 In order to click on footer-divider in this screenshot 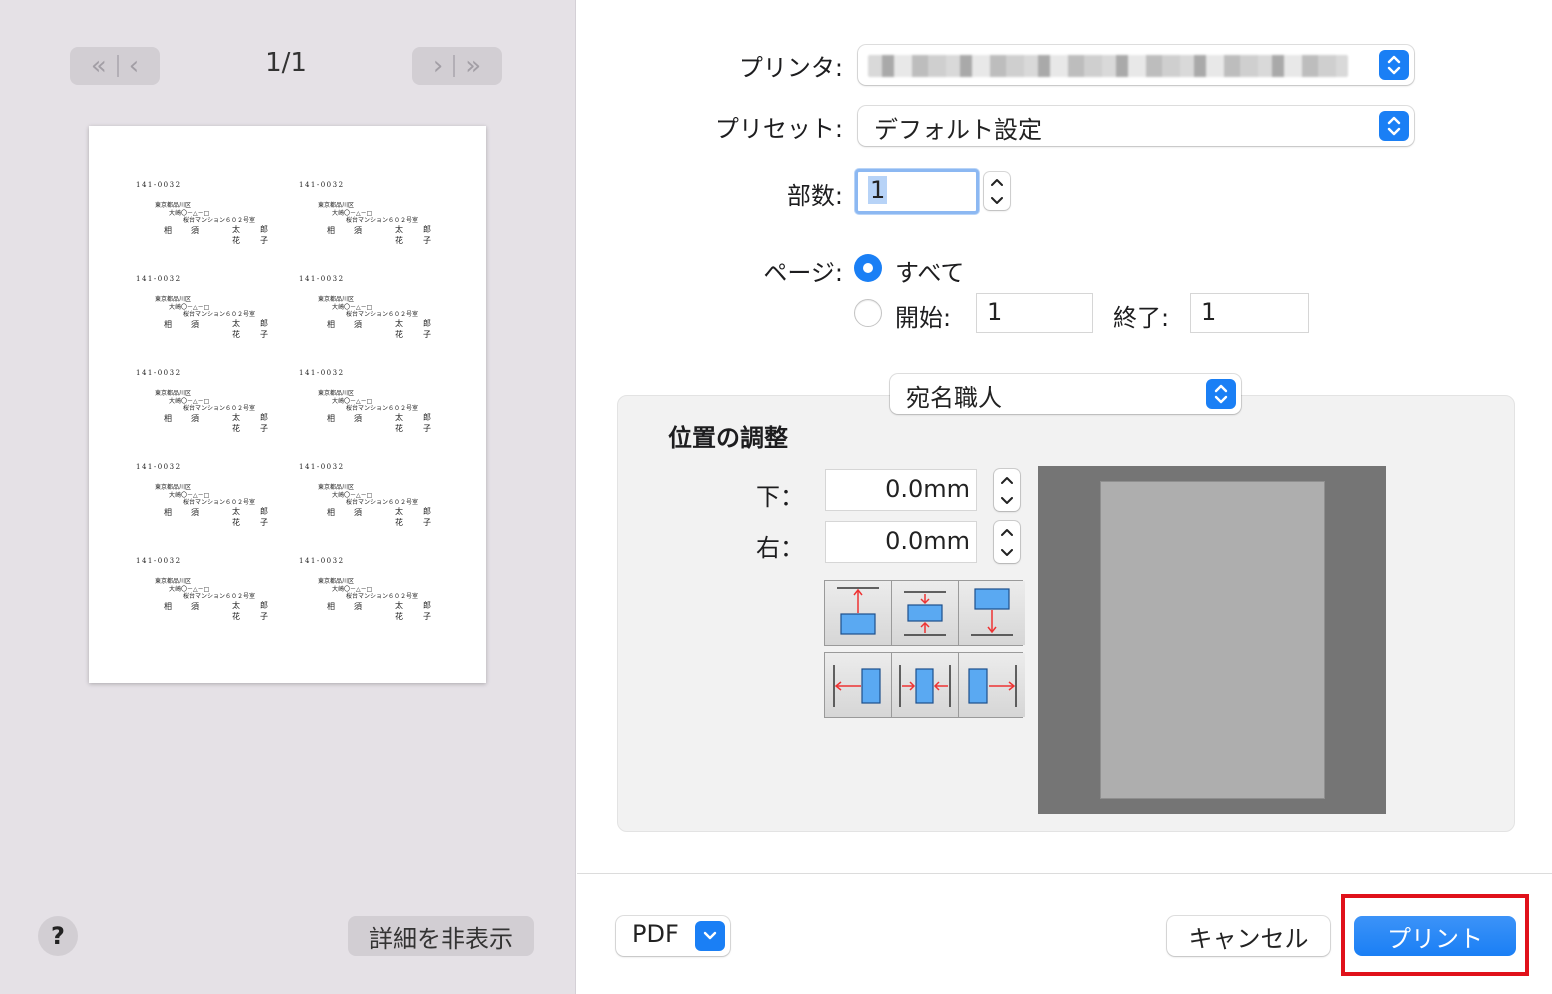, I will do `click(1064, 873)`.